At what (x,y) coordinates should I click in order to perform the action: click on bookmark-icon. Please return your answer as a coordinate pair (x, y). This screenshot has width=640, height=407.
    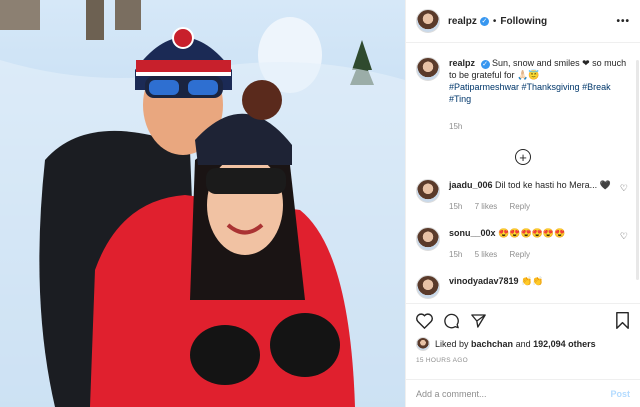
    Looking at the image, I should click on (622, 320).